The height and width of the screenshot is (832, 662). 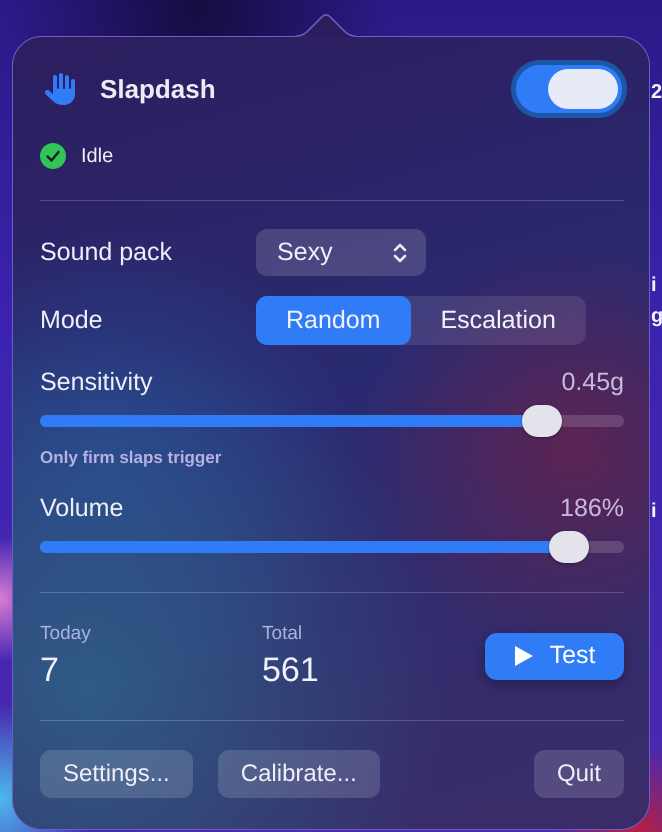 What do you see at coordinates (524, 656) in the screenshot?
I see `play-icon` at bounding box center [524, 656].